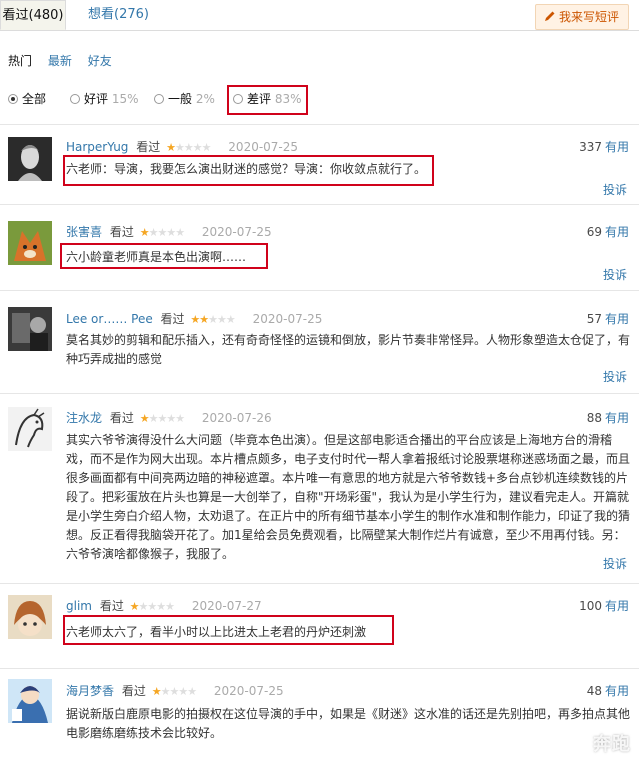  What do you see at coordinates (109, 319) in the screenshot?
I see `username: Lee or…… Pee` at bounding box center [109, 319].